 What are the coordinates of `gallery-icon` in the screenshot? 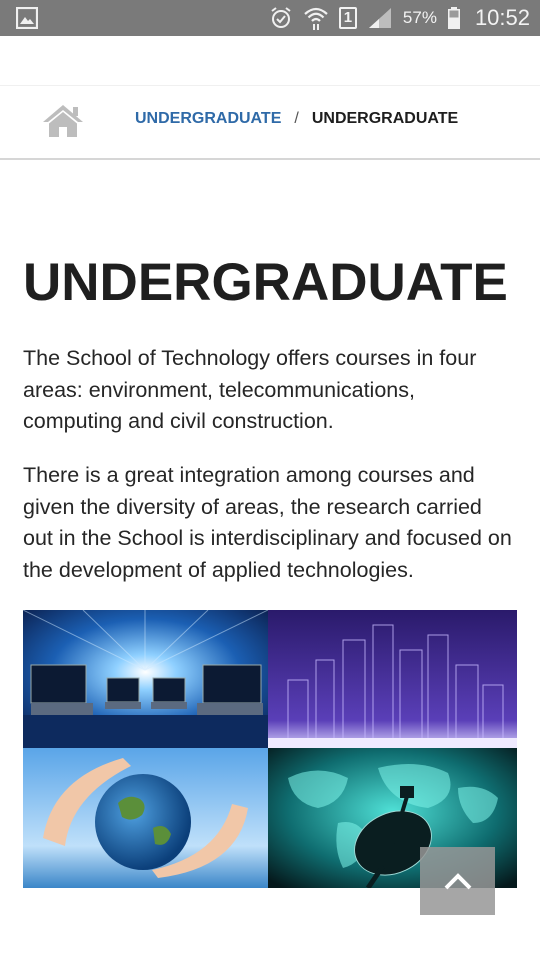 It's located at (27, 18).